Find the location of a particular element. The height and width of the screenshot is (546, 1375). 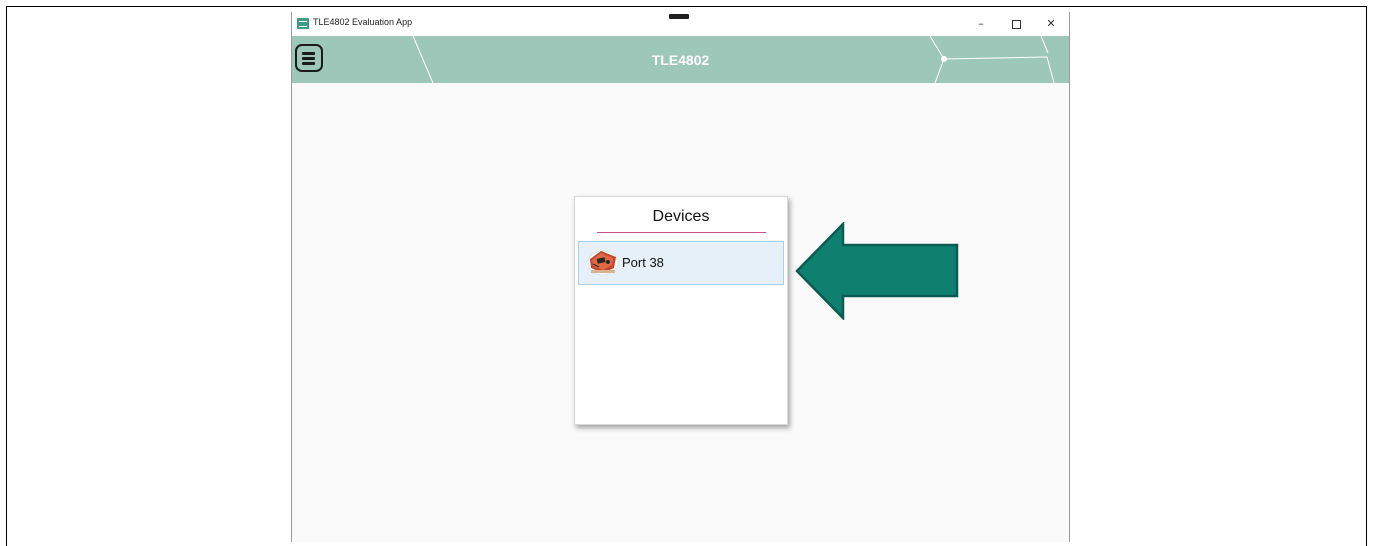

left-arrow-icon is located at coordinates (877, 271).